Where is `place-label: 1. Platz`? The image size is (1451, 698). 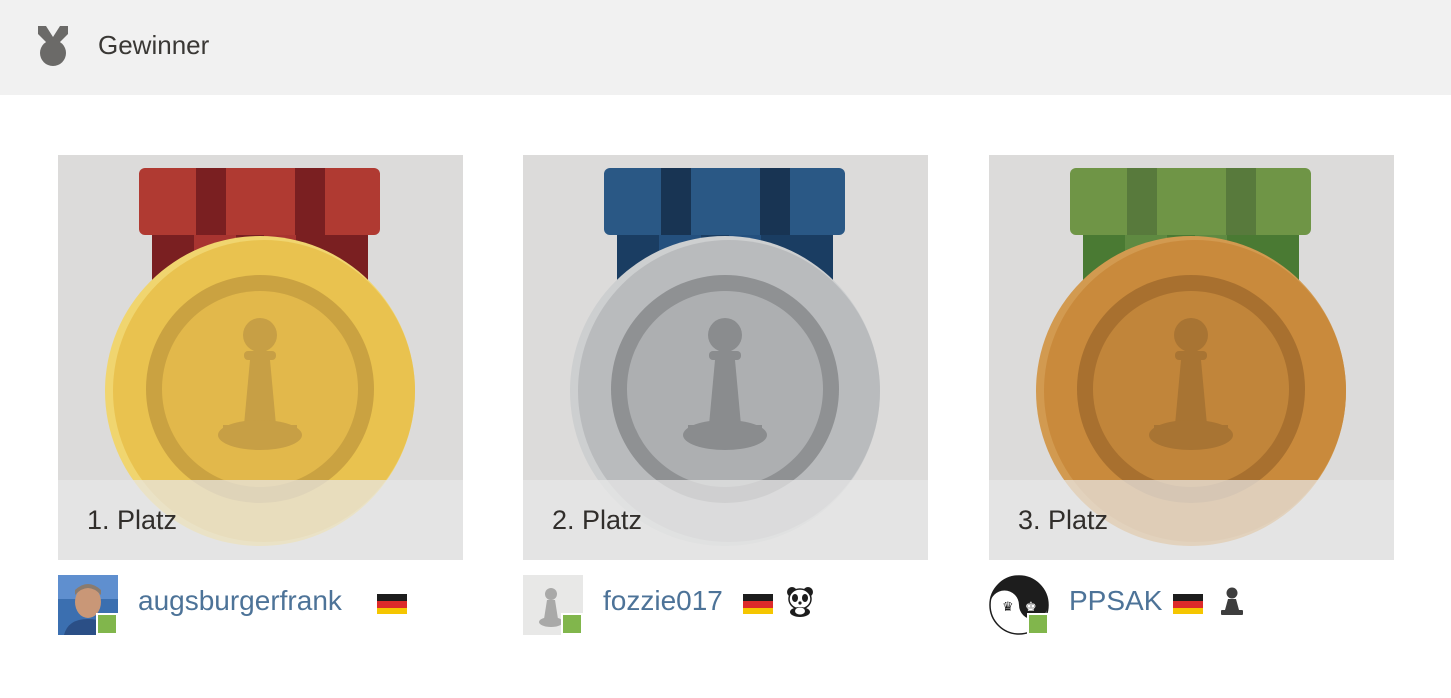
place-label: 1. Platz is located at coordinates (132, 520).